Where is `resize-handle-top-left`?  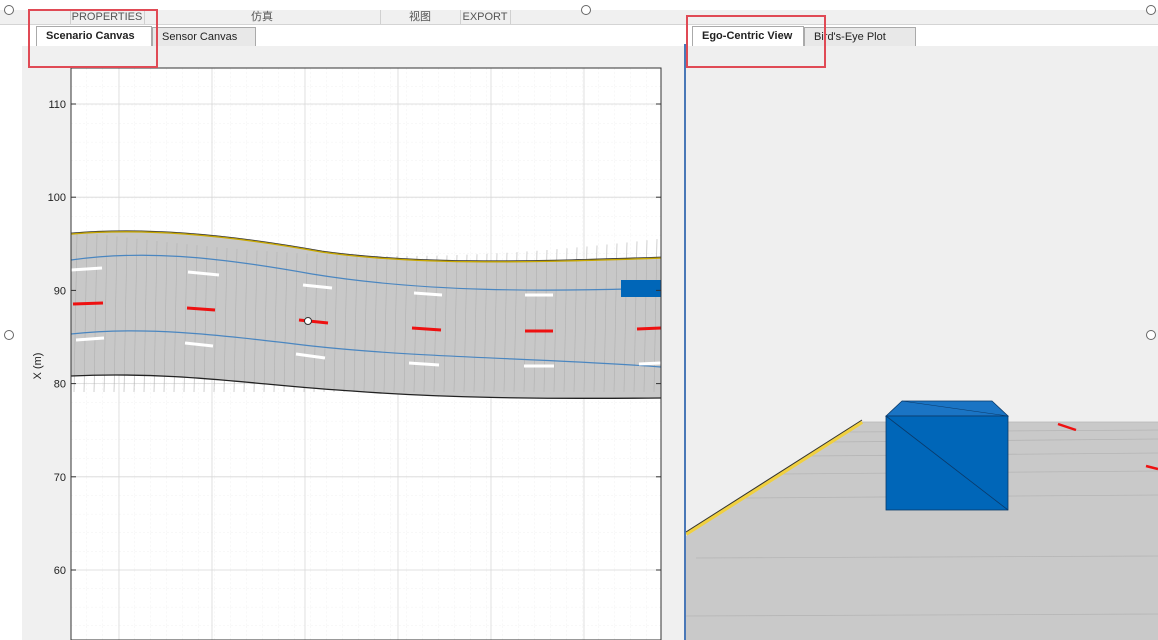 resize-handle-top-left is located at coordinates (9, 10).